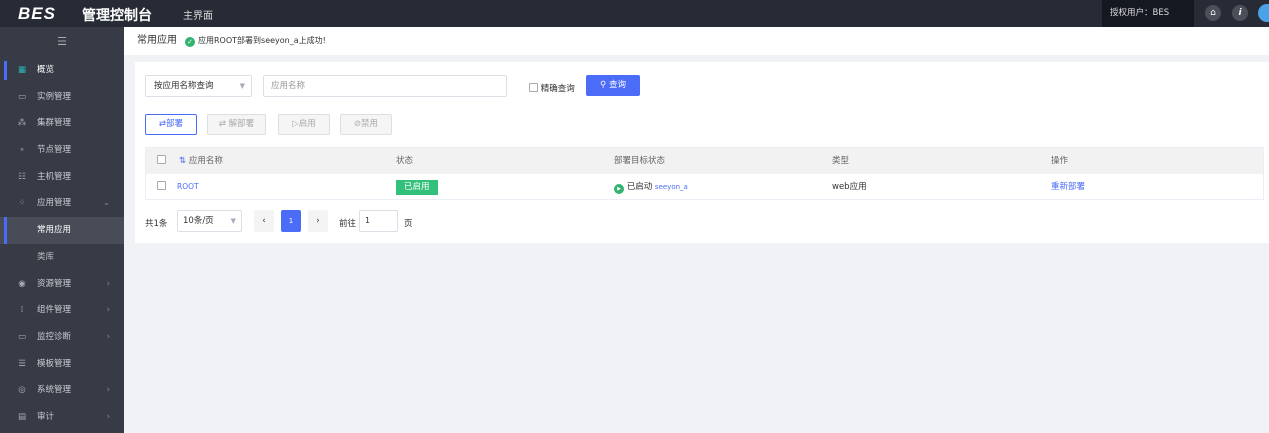  I want to click on exact-query-checkbox: 精确查询, so click(552, 88).